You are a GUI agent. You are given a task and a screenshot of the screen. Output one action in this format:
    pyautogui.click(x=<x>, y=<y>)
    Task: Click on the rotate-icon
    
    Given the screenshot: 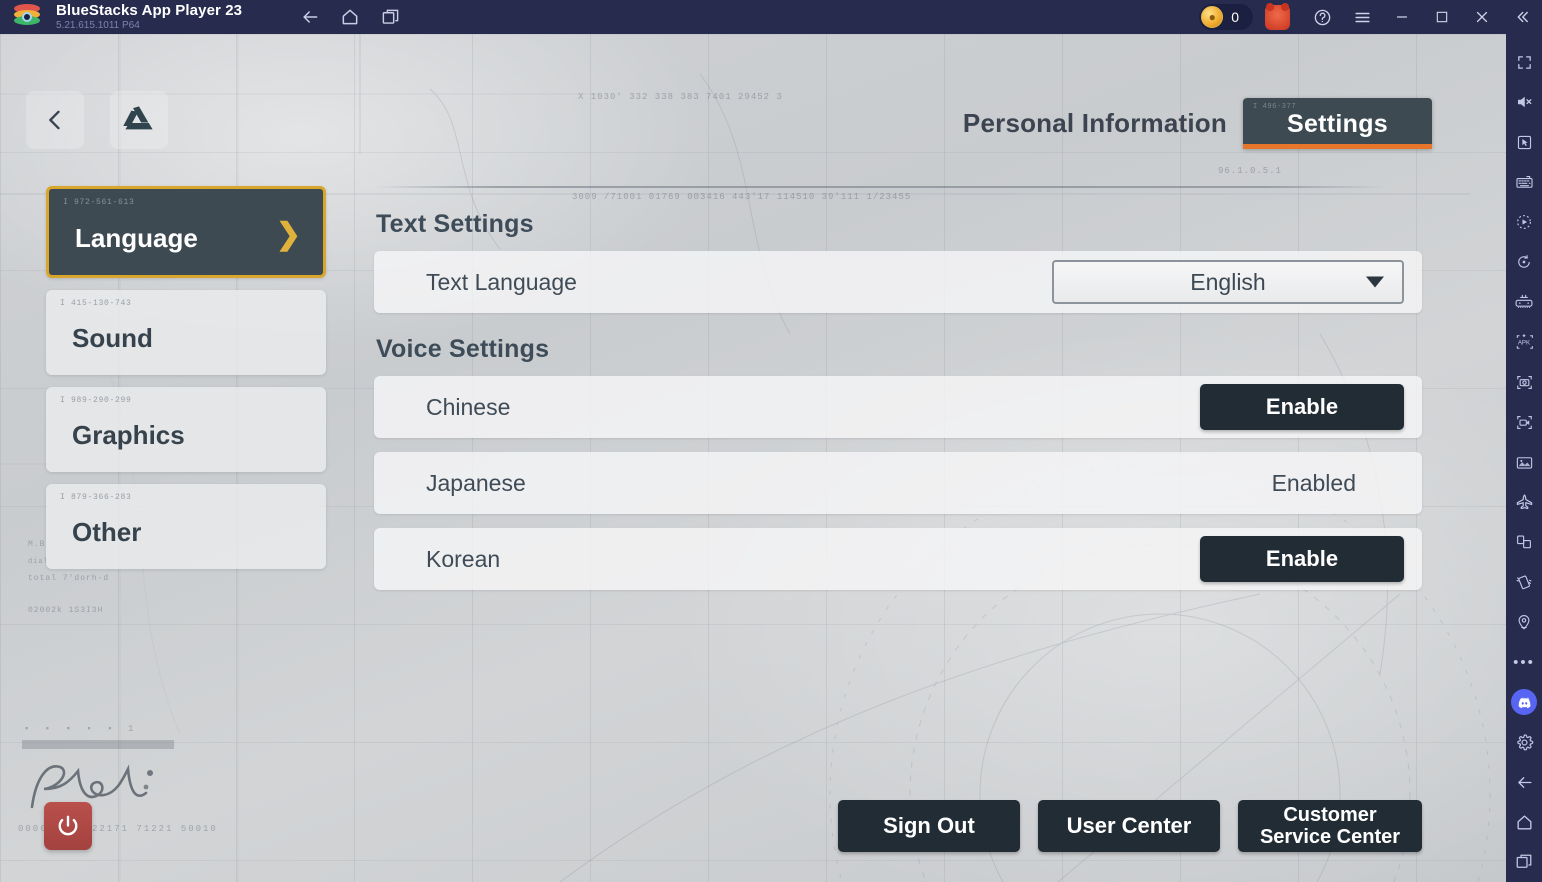 What is the action you would take?
    pyautogui.click(x=1524, y=262)
    